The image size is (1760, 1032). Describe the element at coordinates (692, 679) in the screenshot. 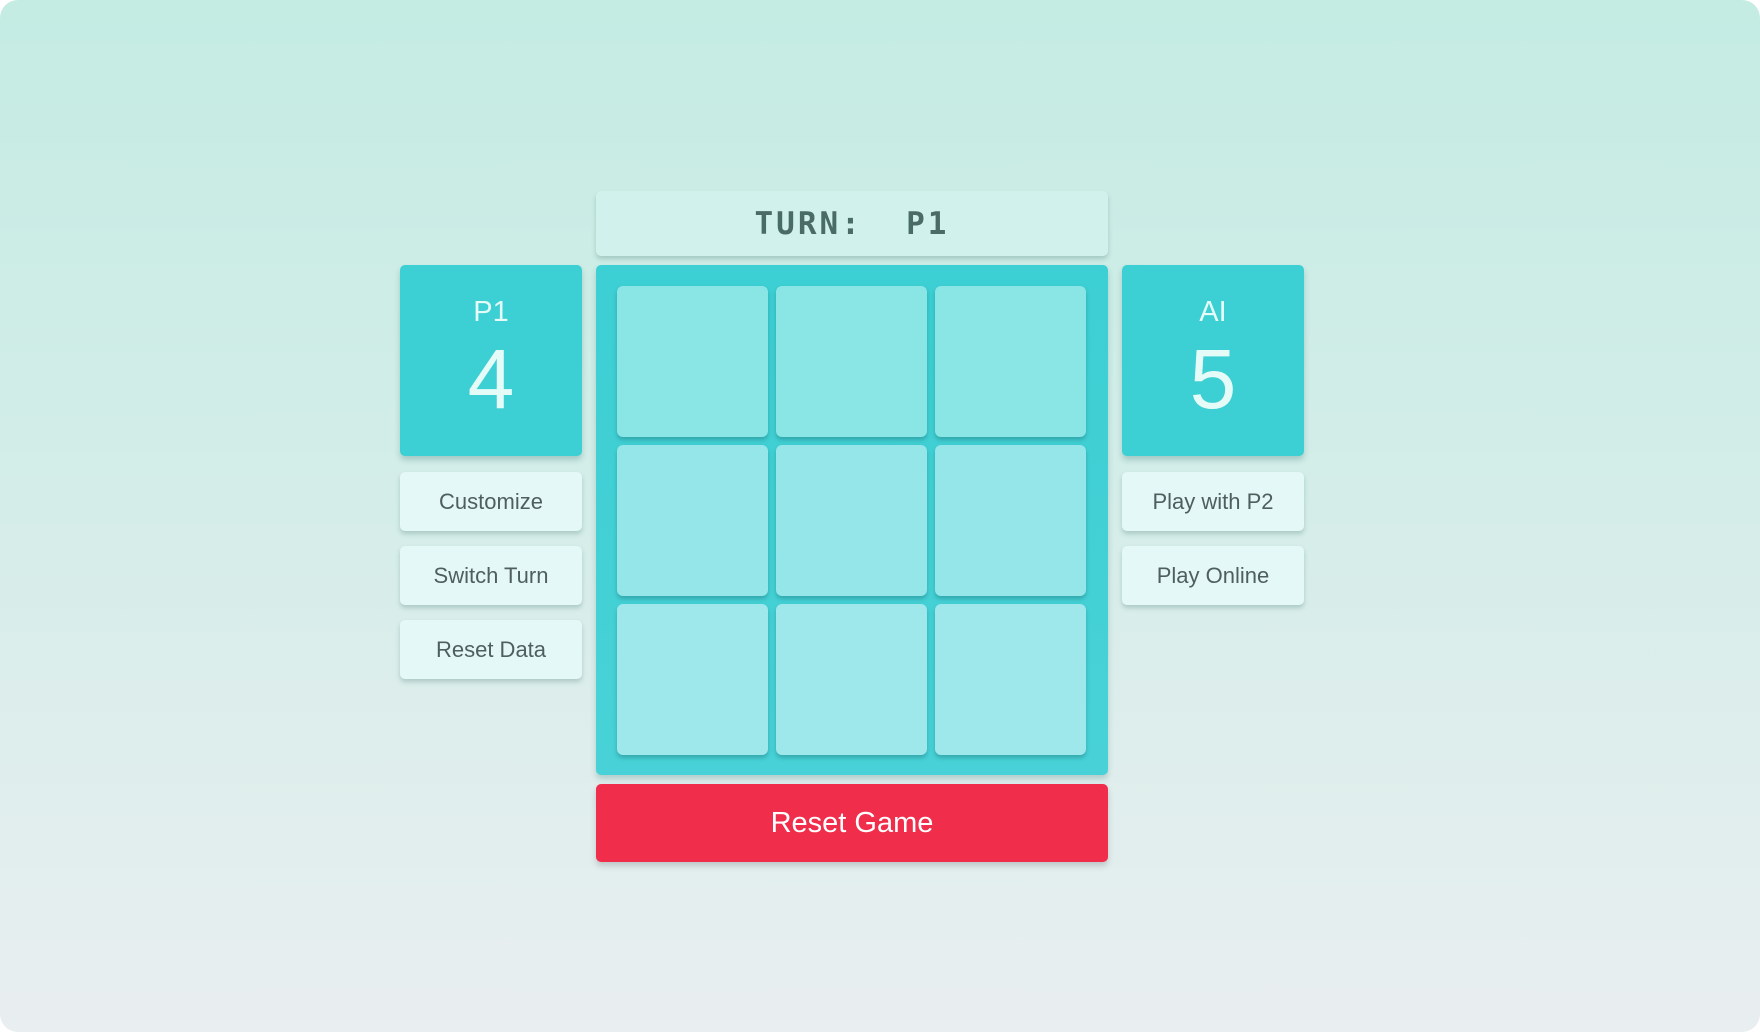

I see `board-cell-r3-c1` at that location.